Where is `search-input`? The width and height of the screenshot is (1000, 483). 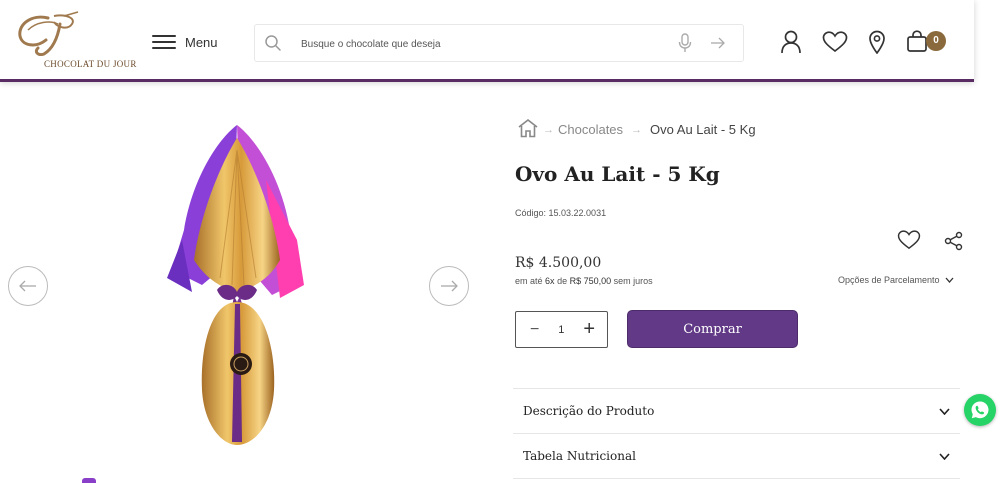 search-input is located at coordinates (476, 44).